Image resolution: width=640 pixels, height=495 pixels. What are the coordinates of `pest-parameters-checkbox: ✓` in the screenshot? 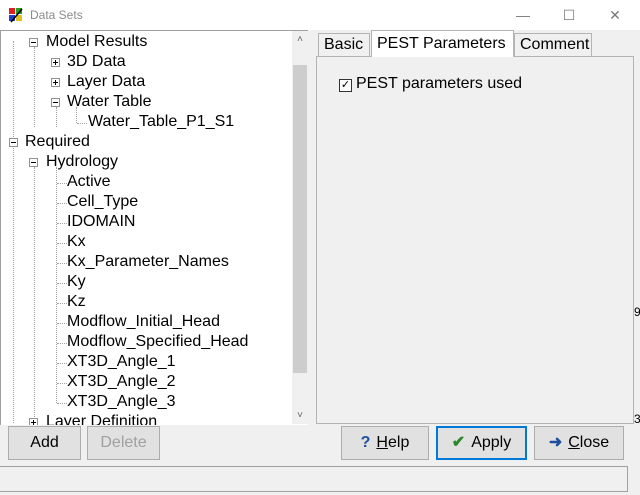 It's located at (345, 85).